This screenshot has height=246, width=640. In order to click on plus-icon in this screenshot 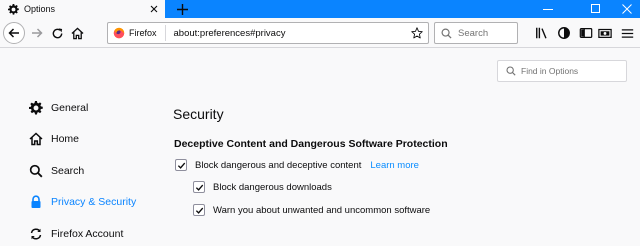, I will do `click(182, 9)`.